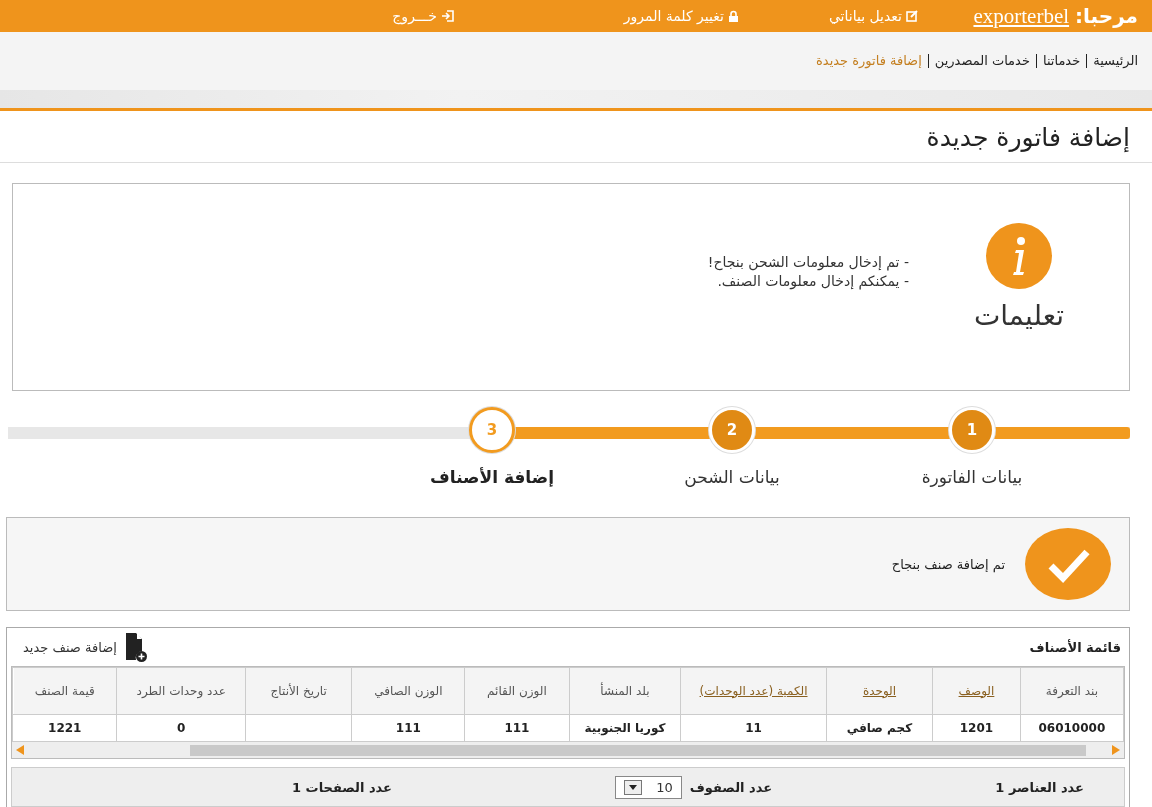 The height and width of the screenshot is (807, 1152). I want to click on step-number: 1, so click(972, 430).